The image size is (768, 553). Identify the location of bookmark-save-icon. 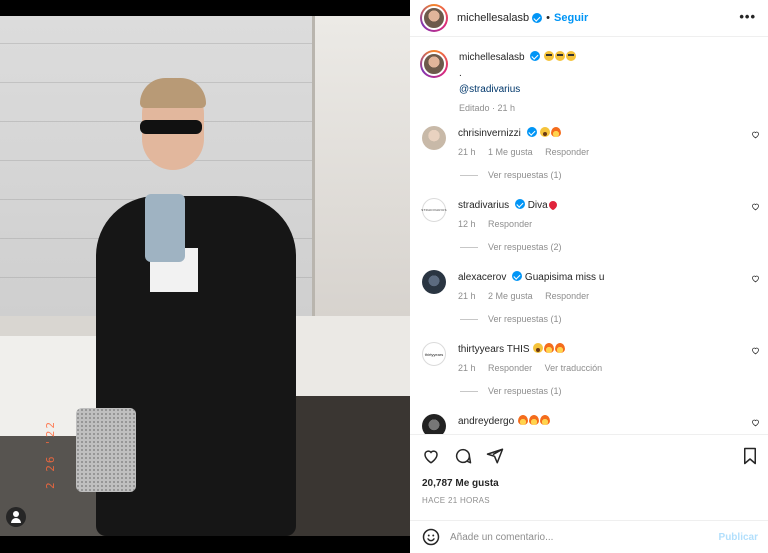
(750, 456).